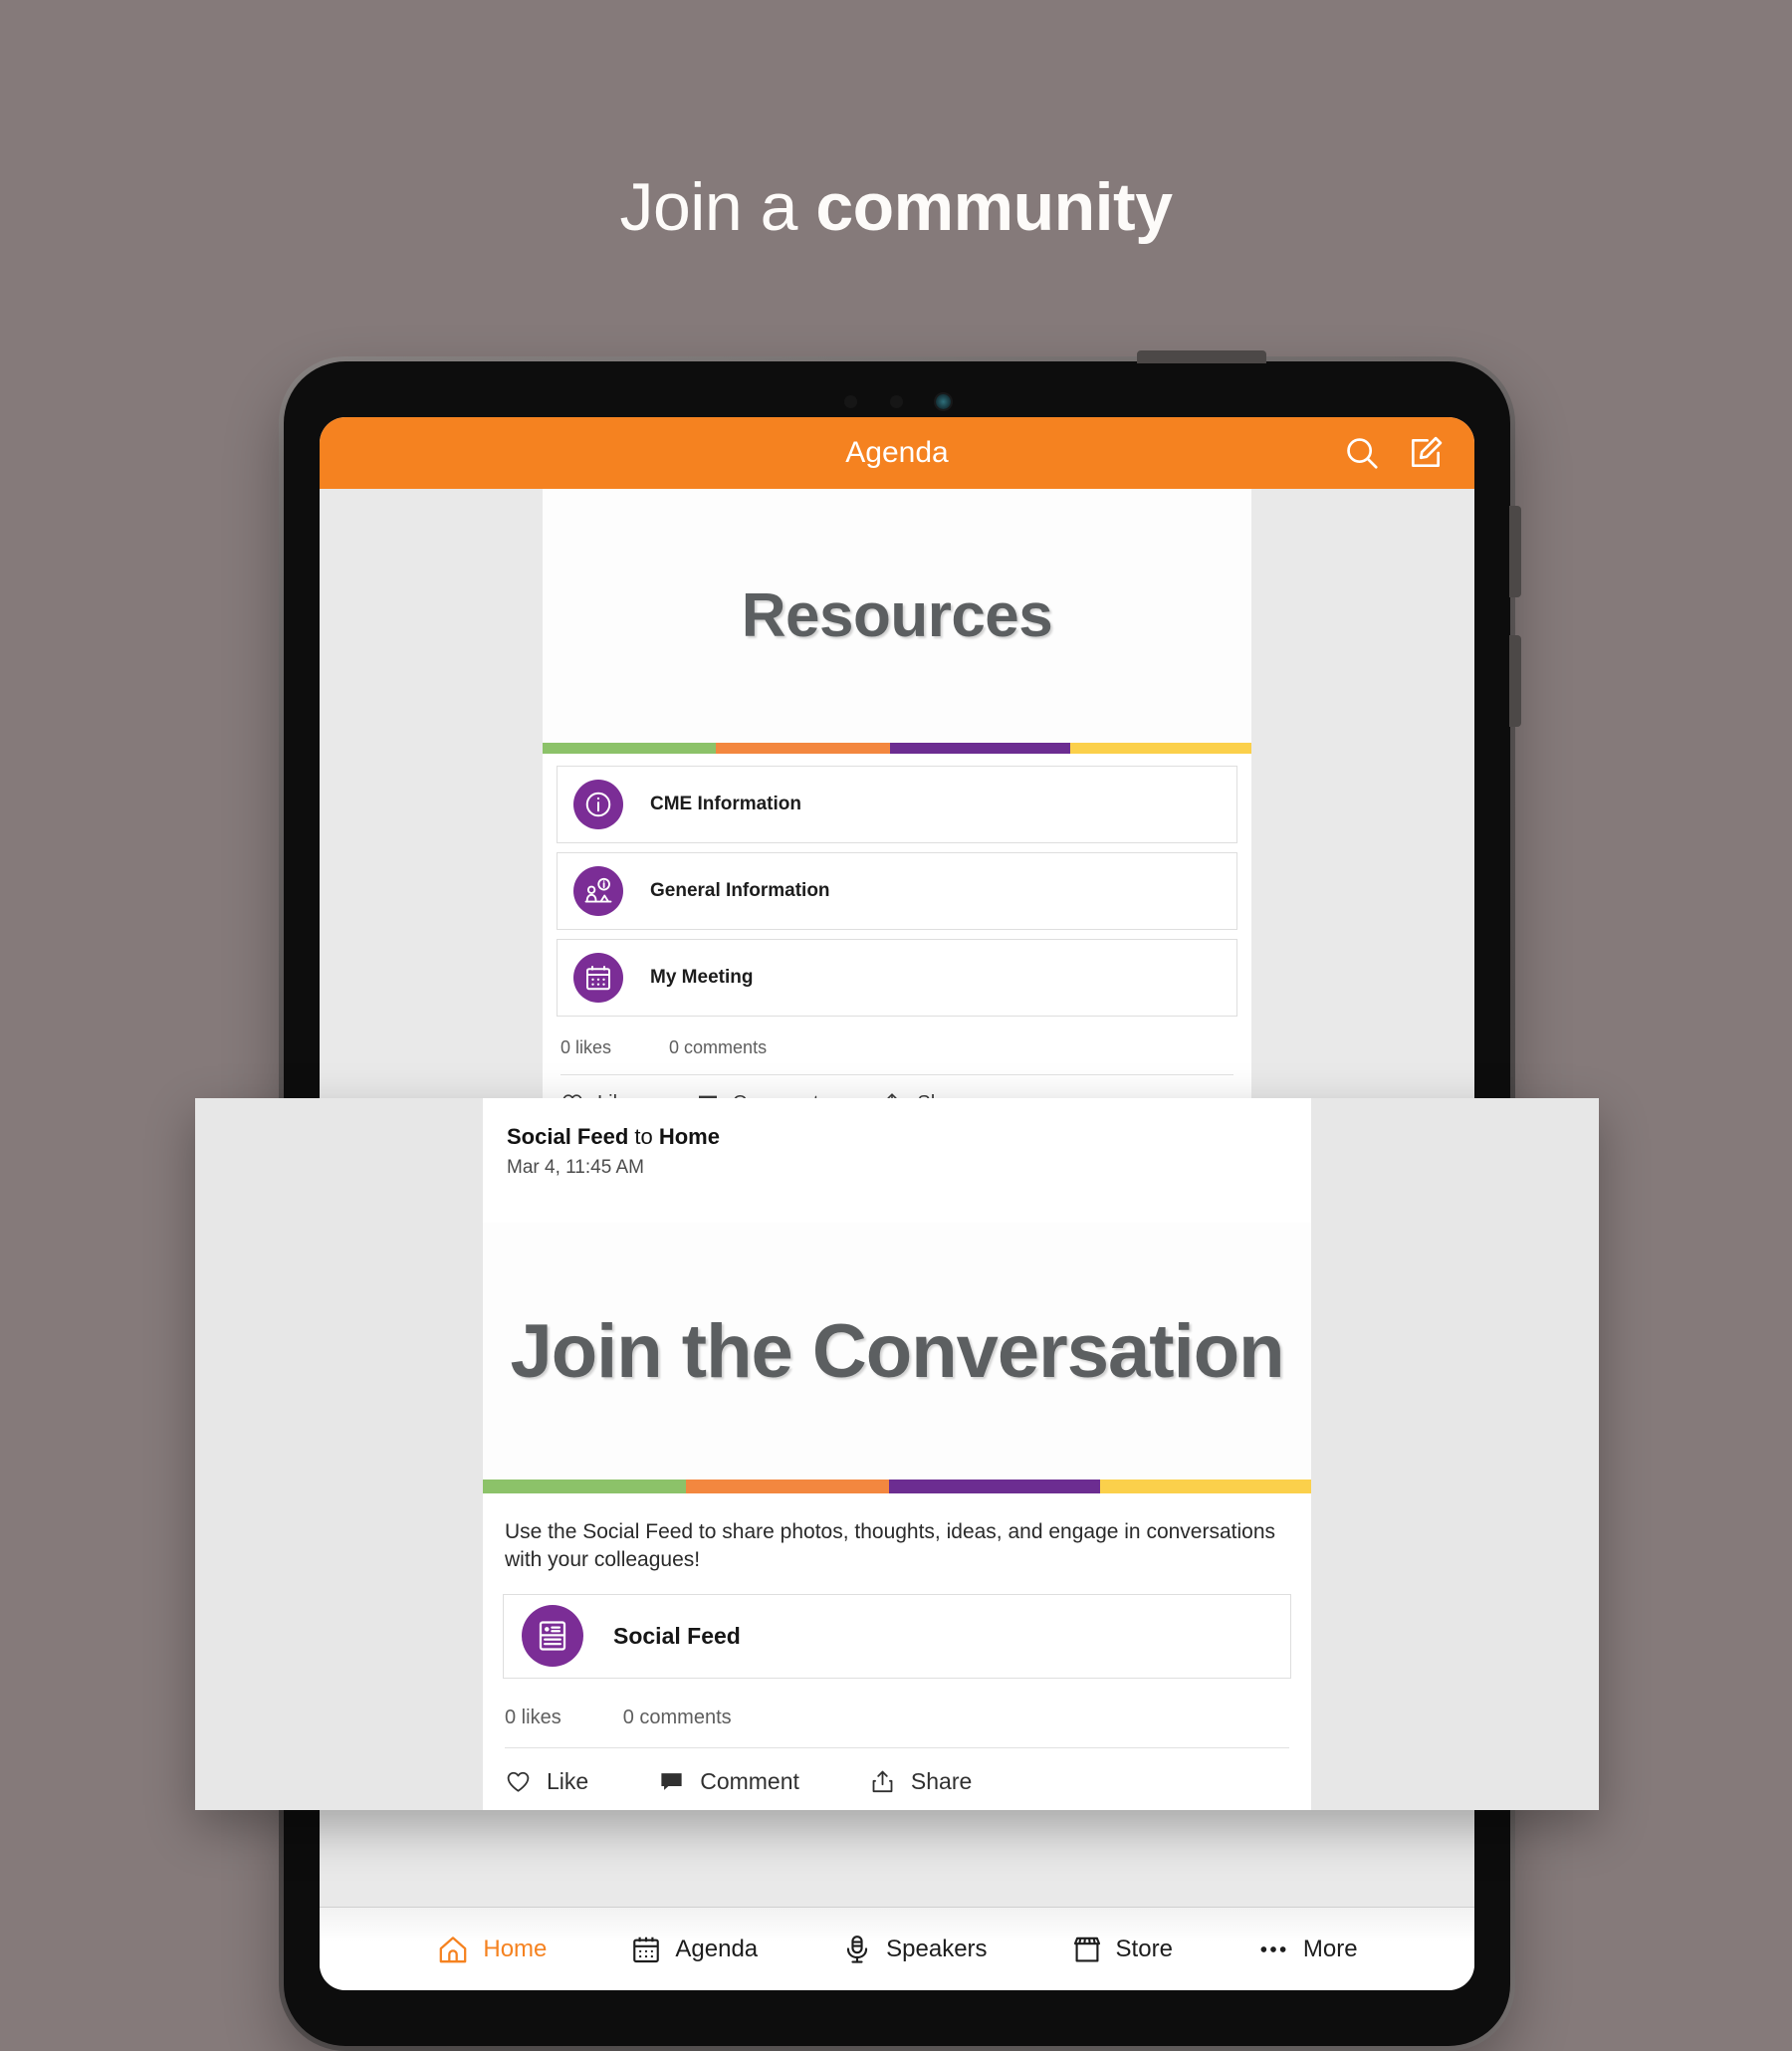  Describe the element at coordinates (515, 1948) in the screenshot. I see `tab-label: Home` at that location.